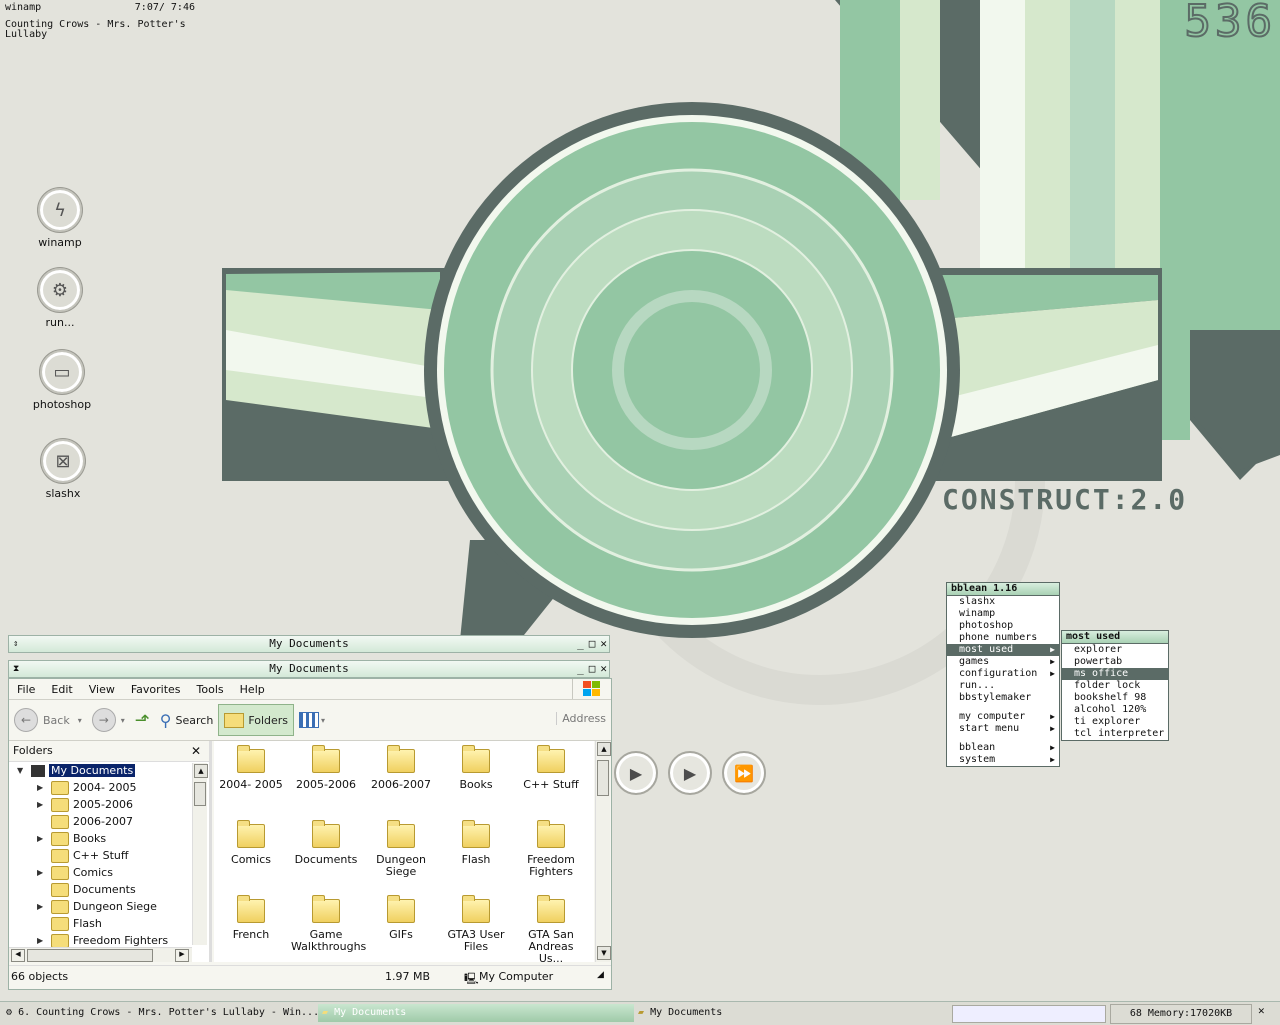 This screenshot has width=1280, height=1025. I want to click on fast-forward-button: ⏩, so click(744, 773).